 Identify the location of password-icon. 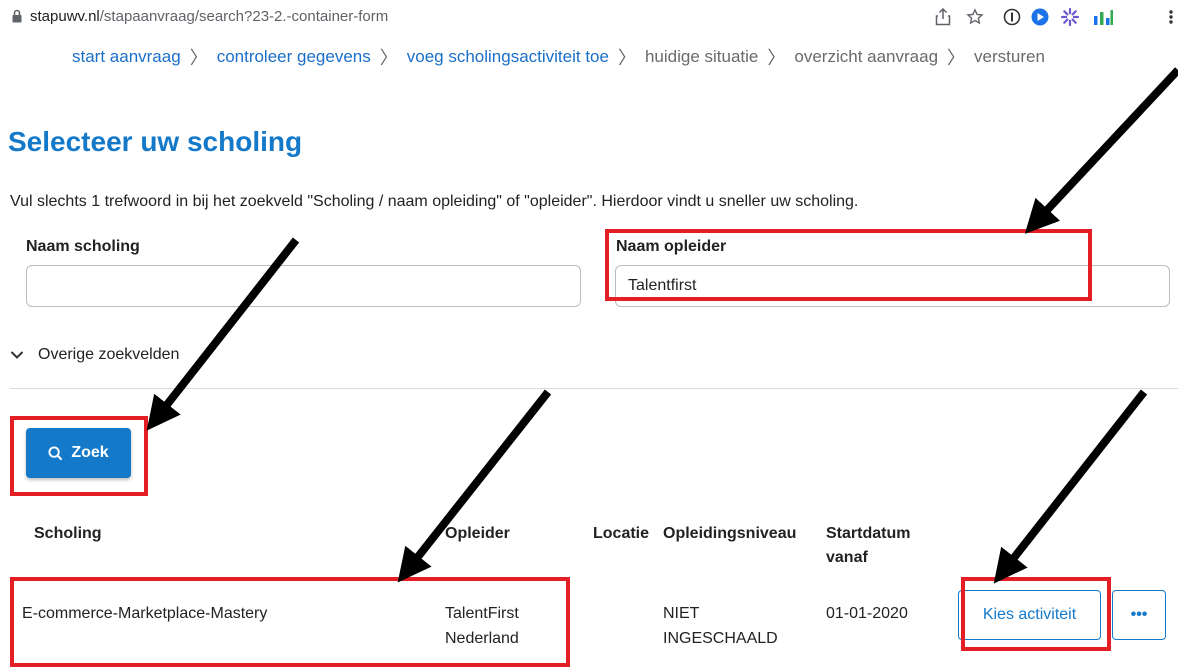
(1012, 17).